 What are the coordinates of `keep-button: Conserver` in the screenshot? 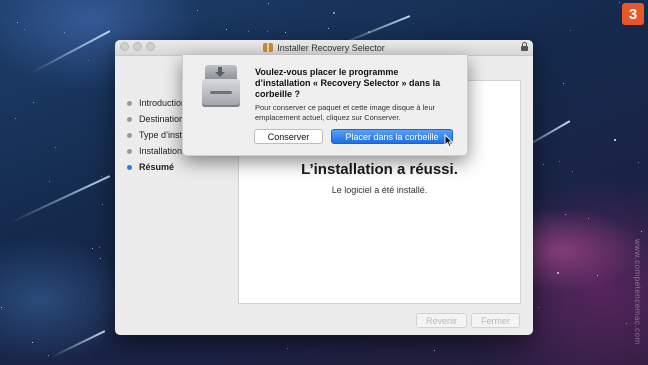 It's located at (288, 136).